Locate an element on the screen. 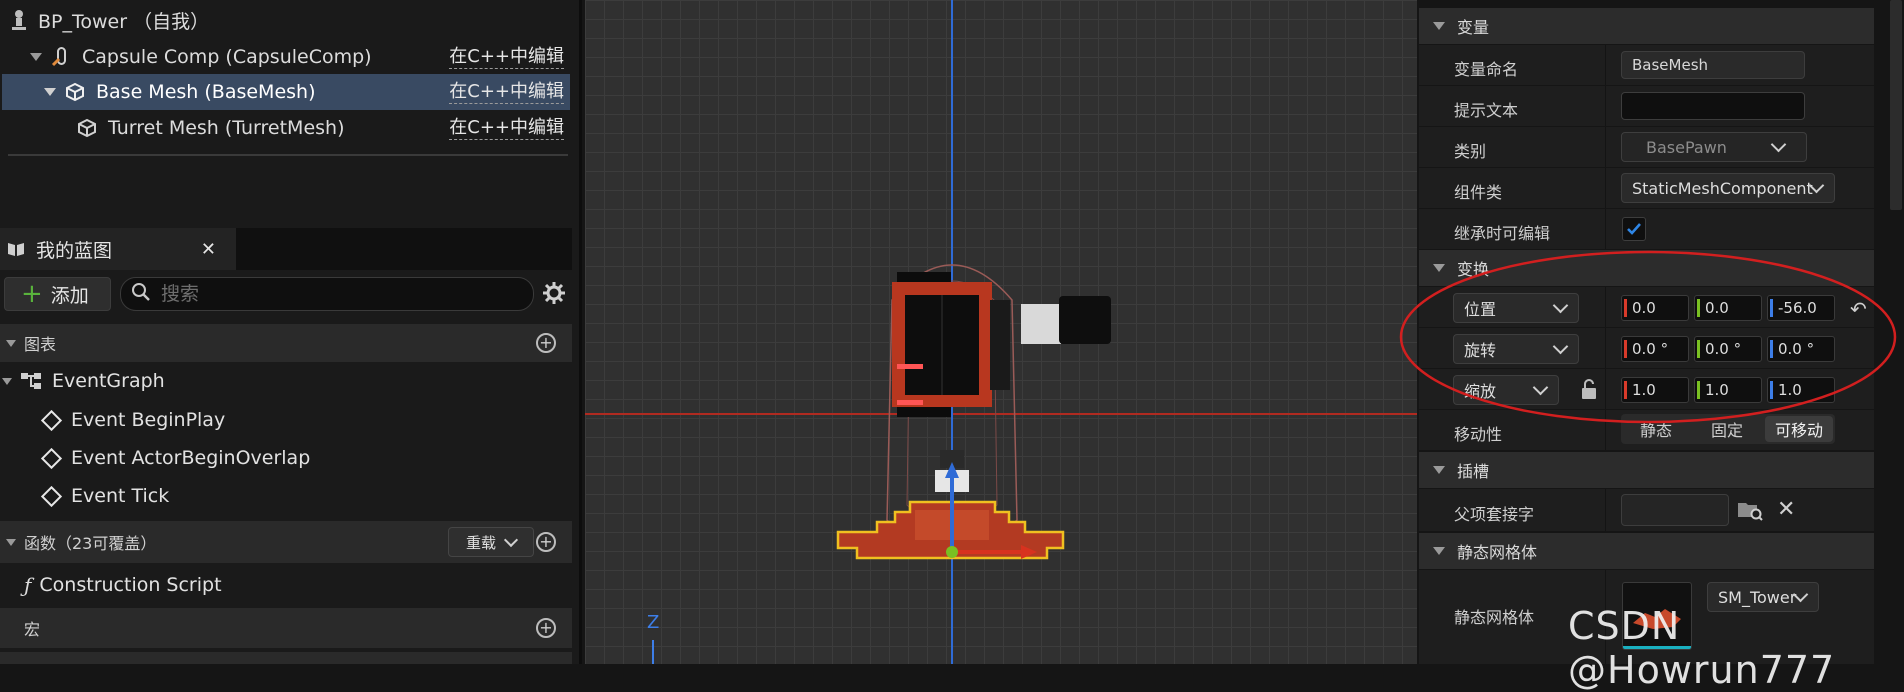 This screenshot has width=1904, height=692. category-dropdown: BasePawn is located at coordinates (1714, 147).